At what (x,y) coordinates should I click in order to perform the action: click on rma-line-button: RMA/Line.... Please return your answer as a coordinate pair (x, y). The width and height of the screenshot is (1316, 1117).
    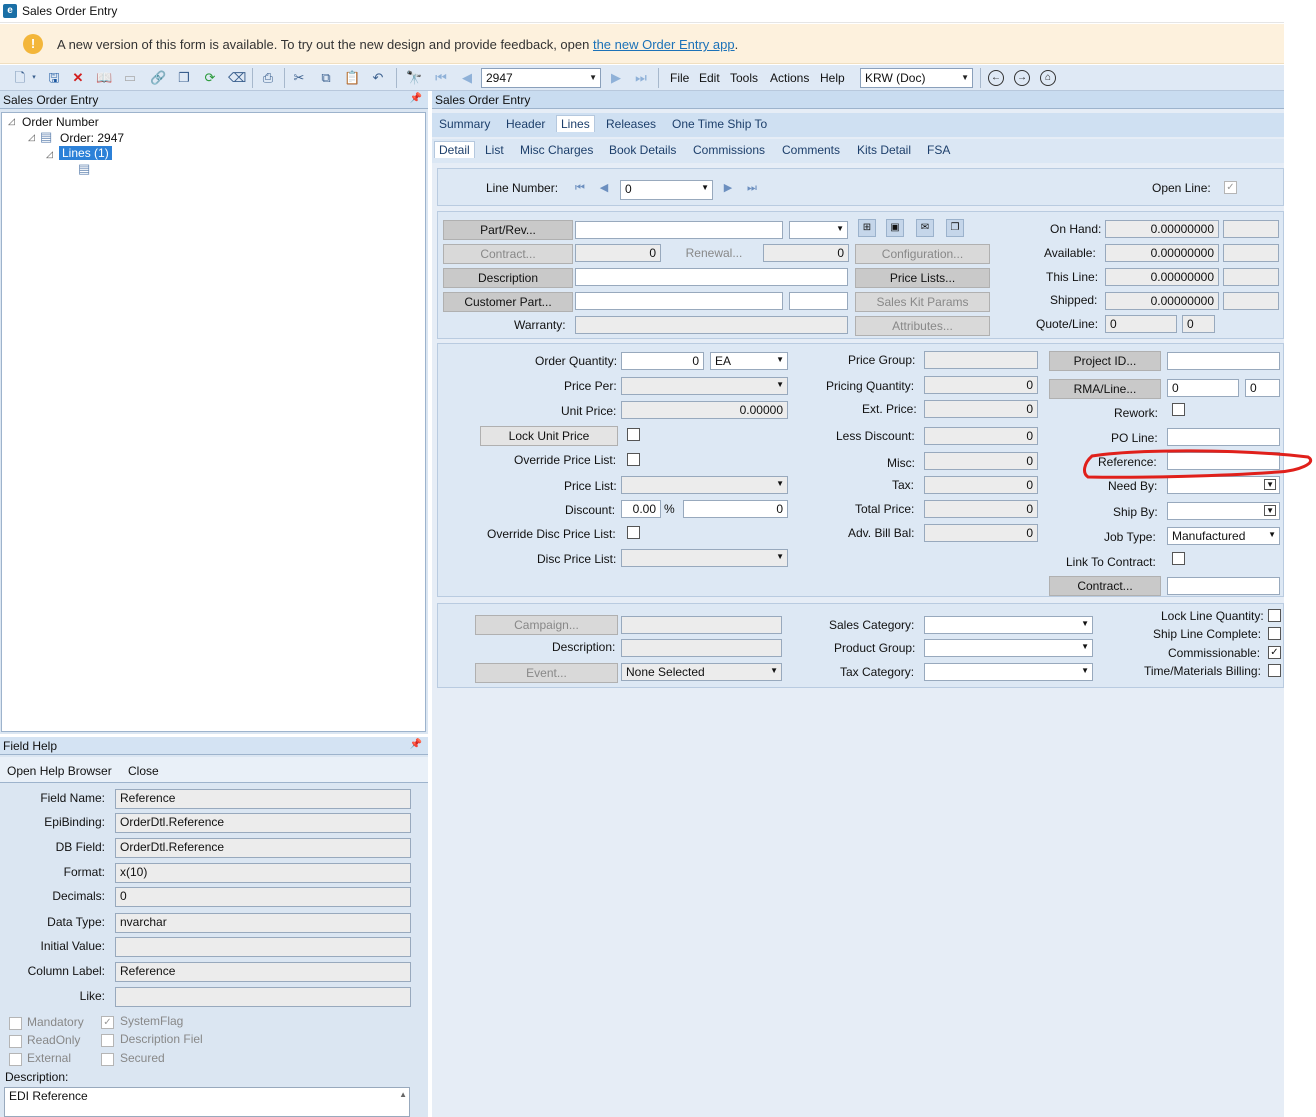
    Looking at the image, I should click on (1105, 389).